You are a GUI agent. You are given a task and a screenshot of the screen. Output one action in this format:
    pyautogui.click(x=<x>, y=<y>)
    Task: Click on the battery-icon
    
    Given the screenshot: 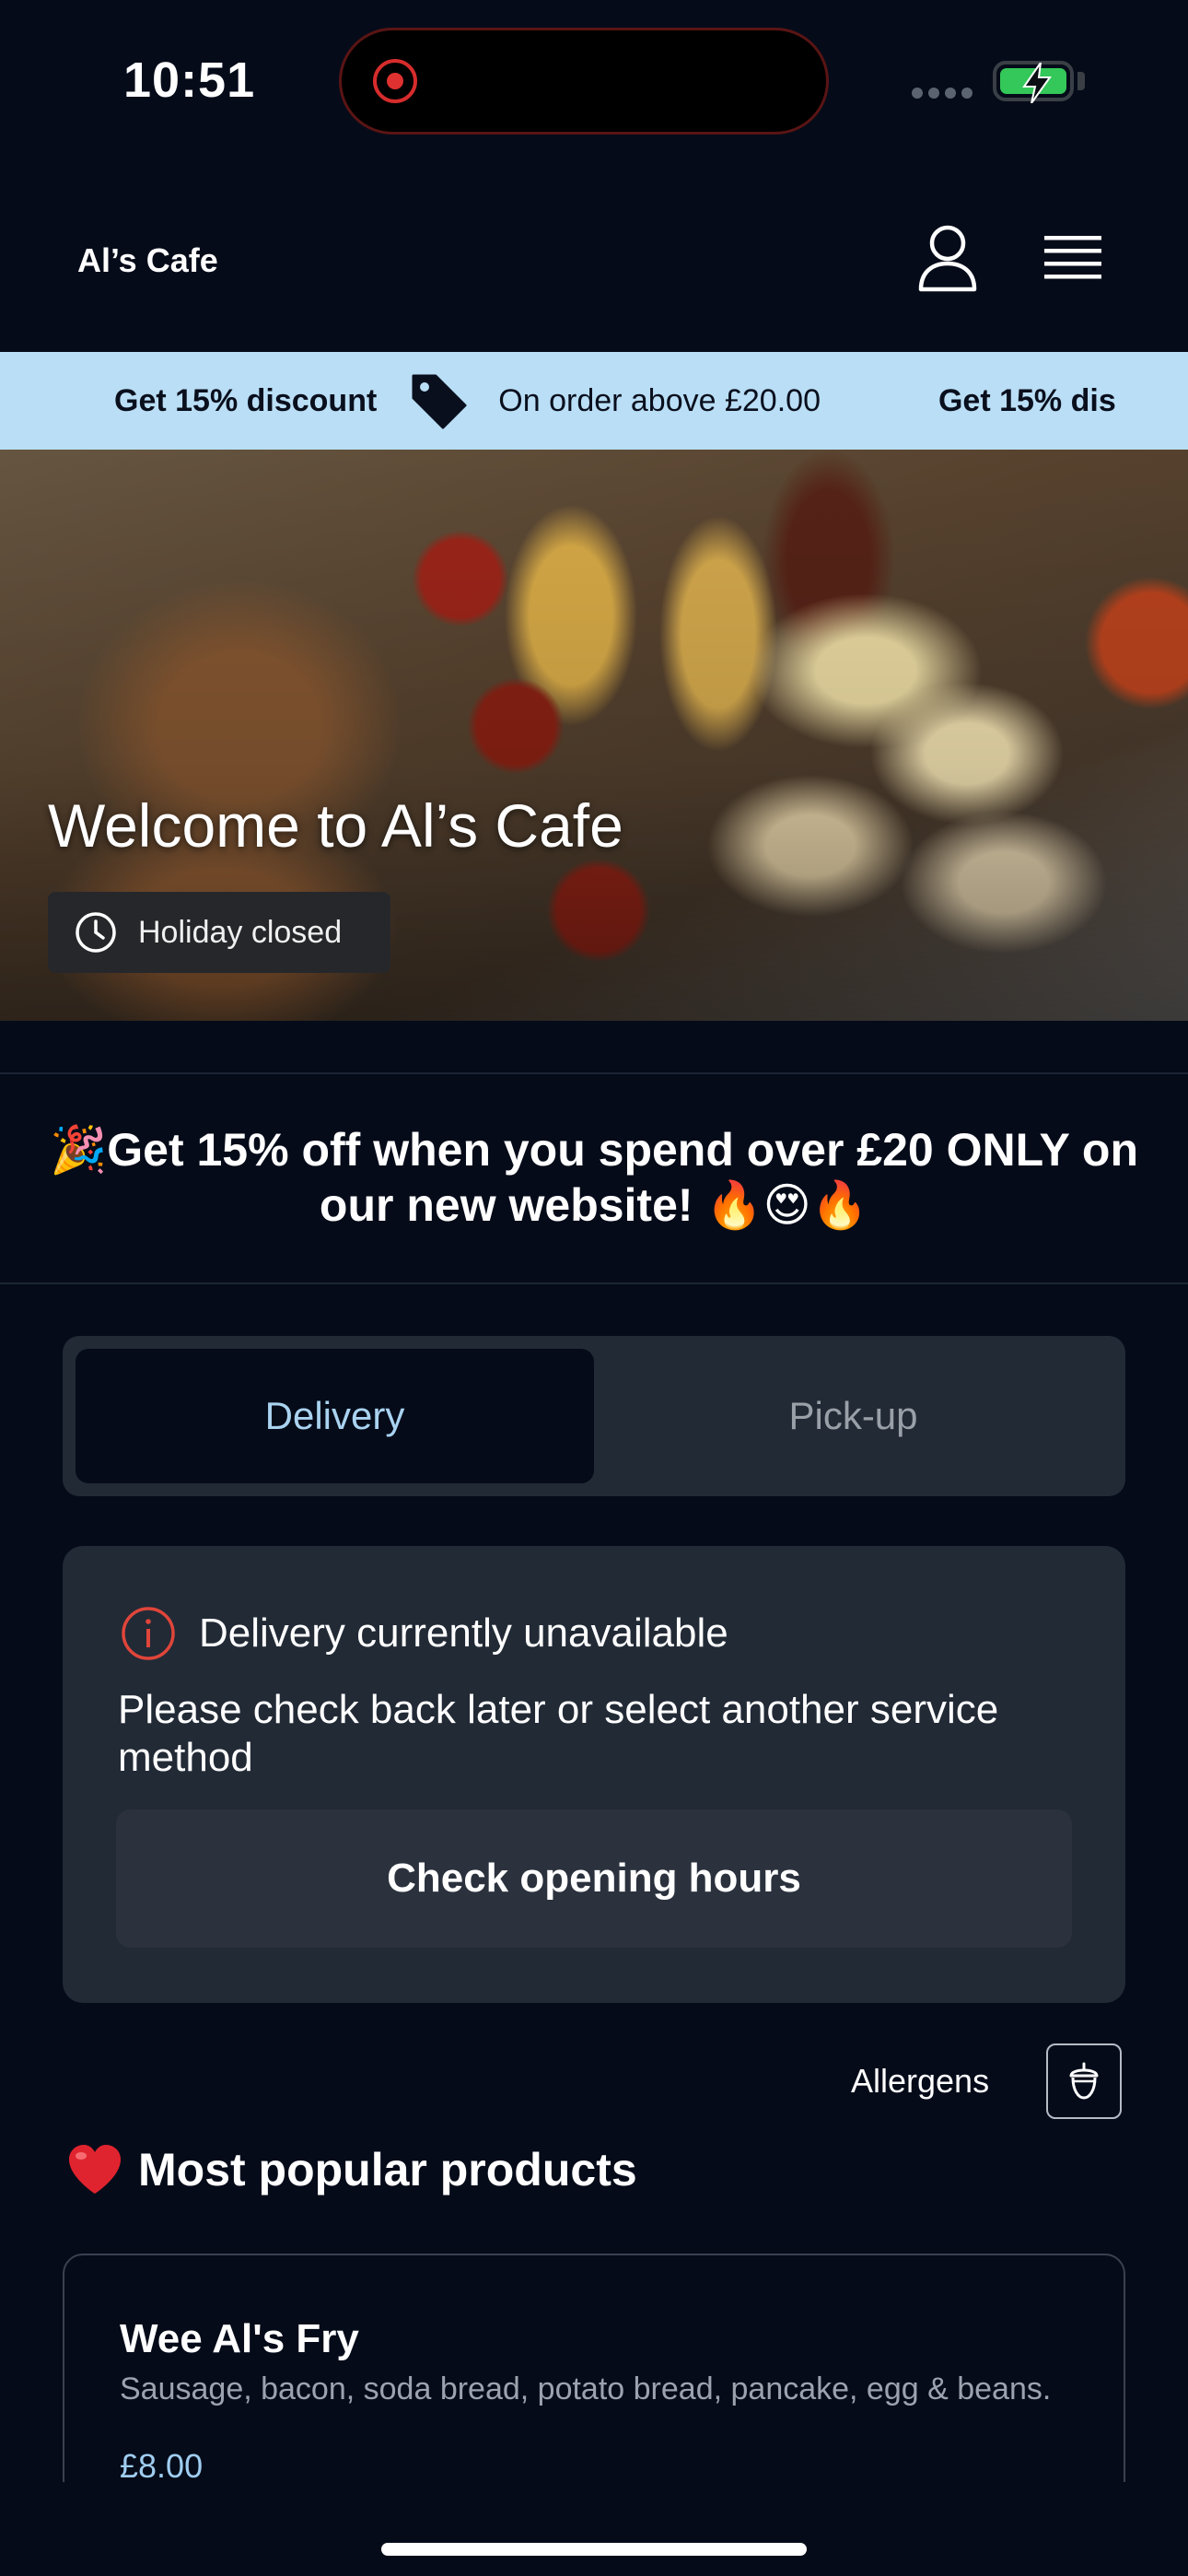 What is the action you would take?
    pyautogui.click(x=1033, y=82)
    